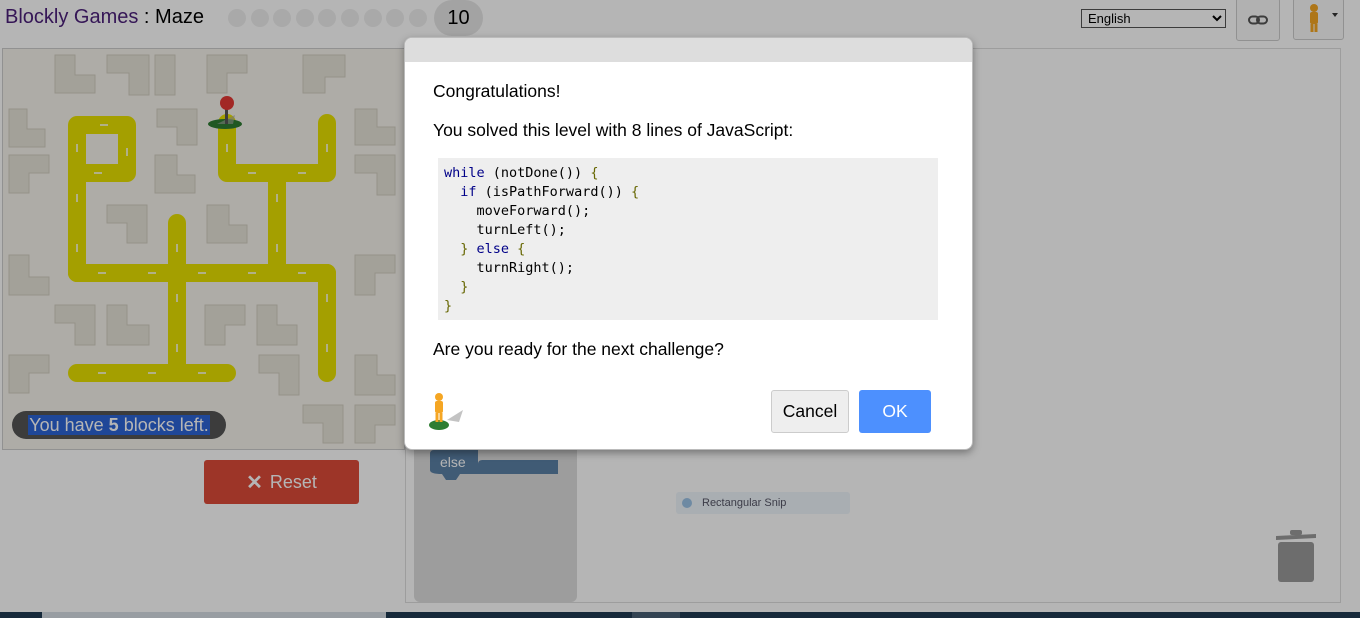 The width and height of the screenshot is (1360, 618). What do you see at coordinates (521, 230) in the screenshot?
I see `code-line: turnLeft();` at bounding box center [521, 230].